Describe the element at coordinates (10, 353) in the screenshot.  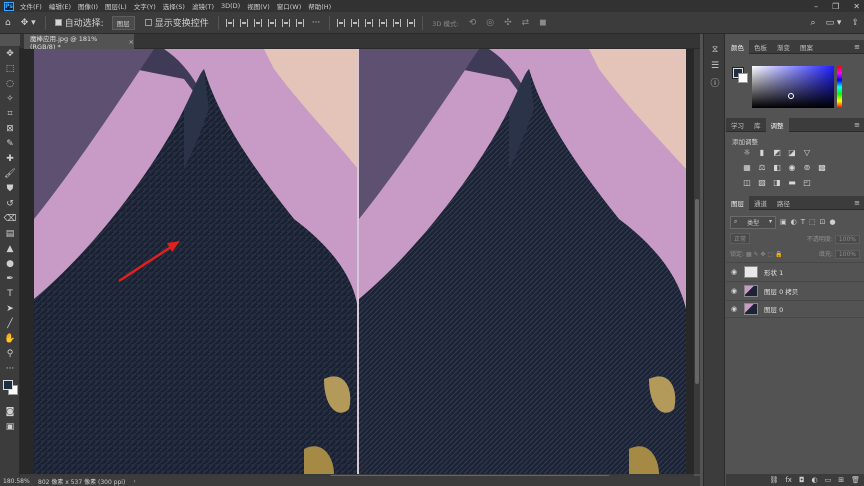
I see `zoom-tool-icon: ⚲` at that location.